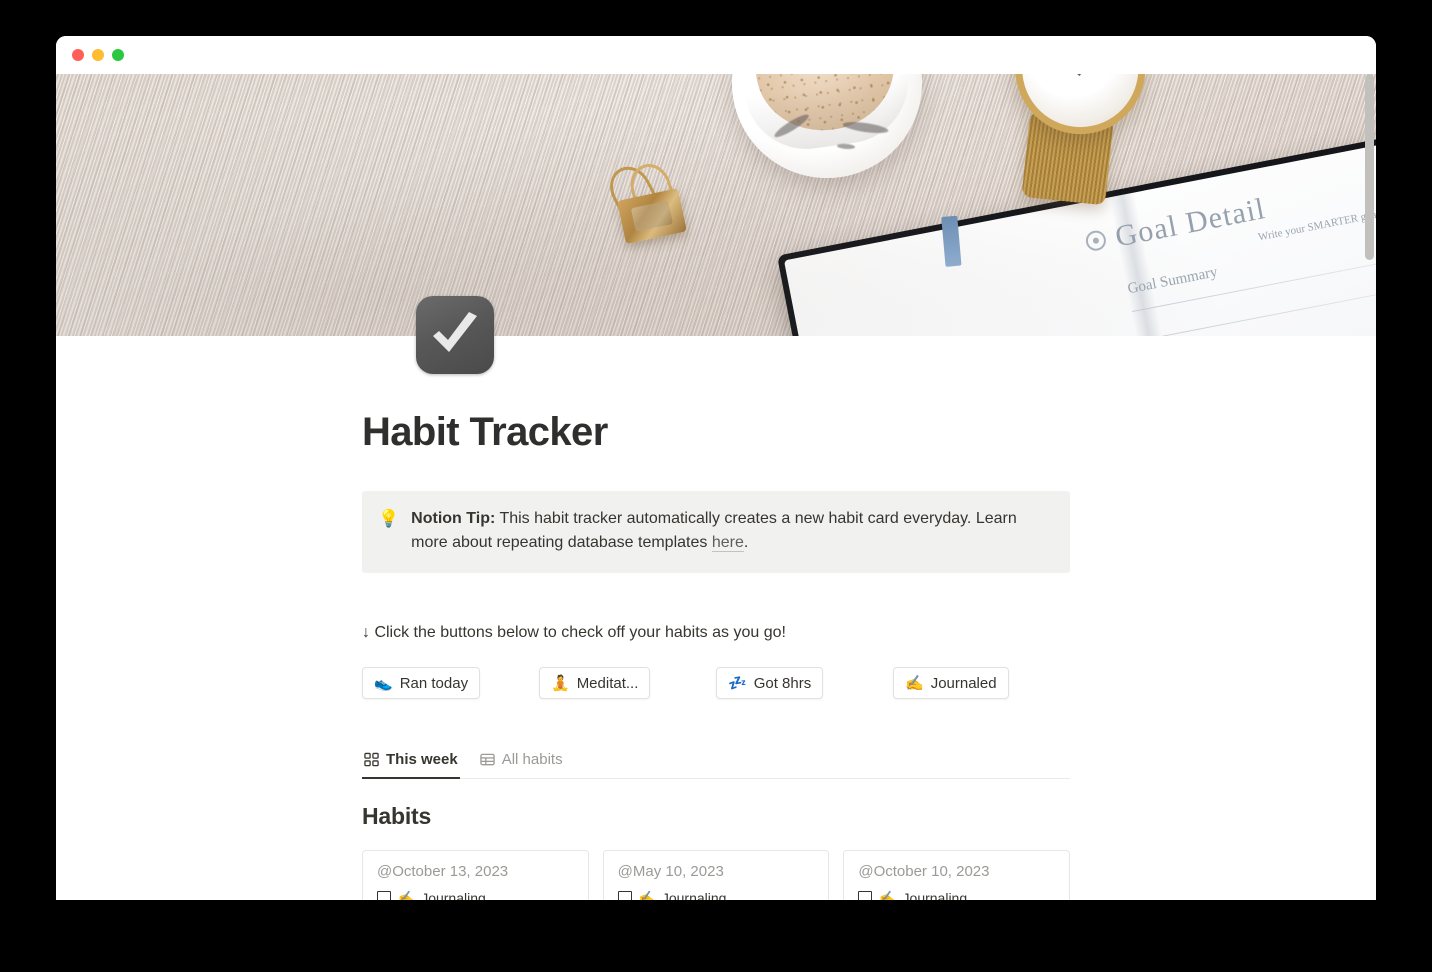 The width and height of the screenshot is (1432, 972). Describe the element at coordinates (532, 759) in the screenshot. I see `tab-all-habits-label: All habits` at that location.